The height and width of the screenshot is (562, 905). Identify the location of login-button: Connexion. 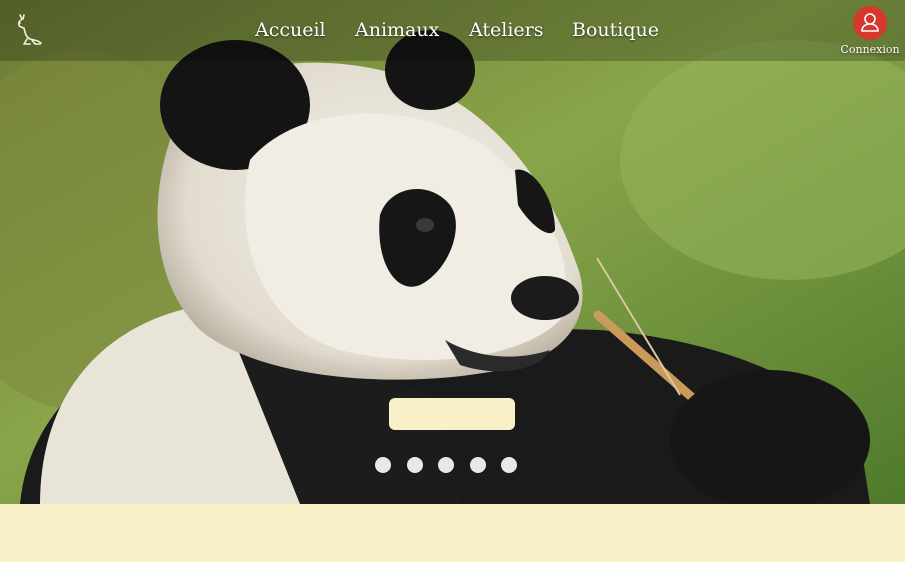
(870, 32).